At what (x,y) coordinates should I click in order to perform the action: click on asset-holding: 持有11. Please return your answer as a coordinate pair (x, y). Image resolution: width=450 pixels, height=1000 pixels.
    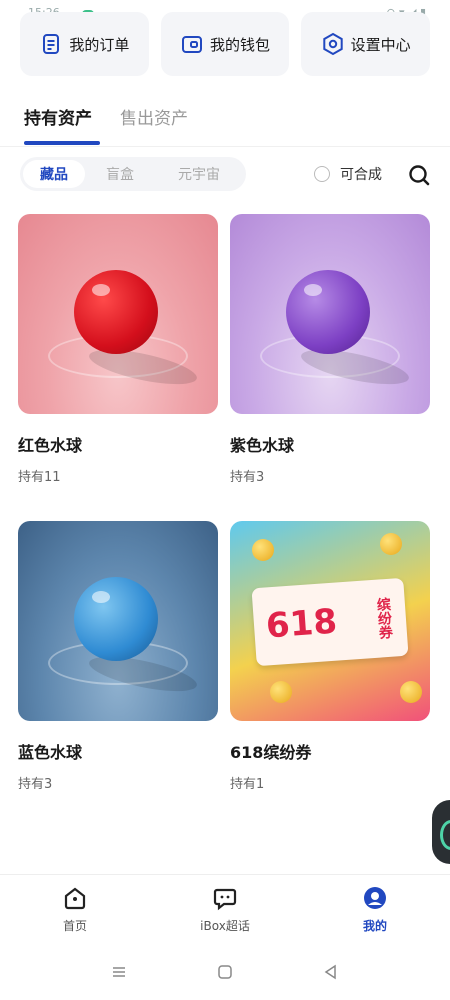
    Looking at the image, I should click on (39, 477).